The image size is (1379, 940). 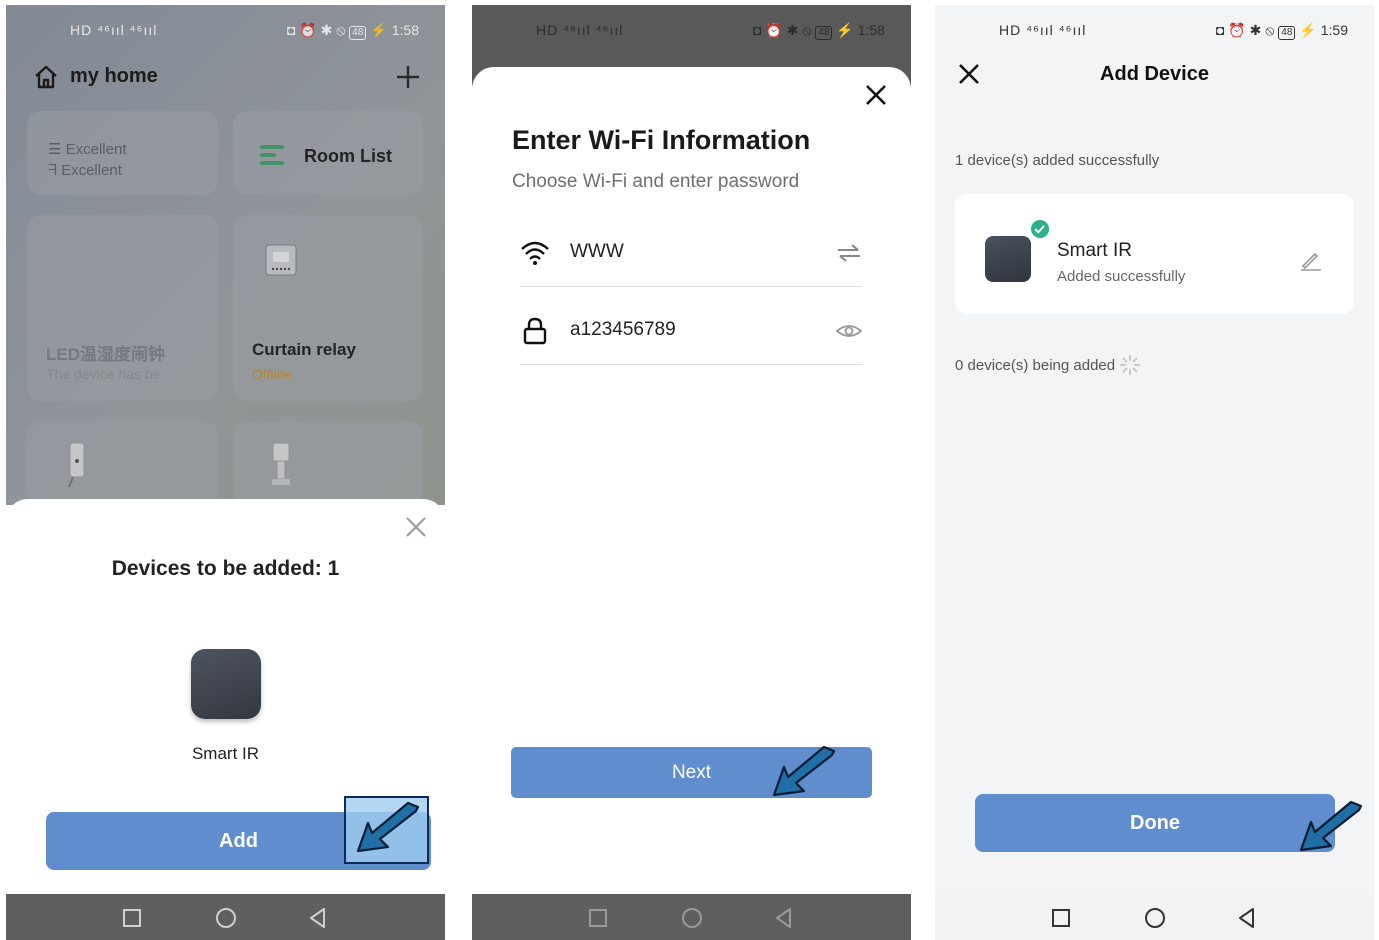 I want to click on status-right: ◘ ⏰ ✱ ⦸ 48 ⚡ 1:58, so click(x=818, y=31).